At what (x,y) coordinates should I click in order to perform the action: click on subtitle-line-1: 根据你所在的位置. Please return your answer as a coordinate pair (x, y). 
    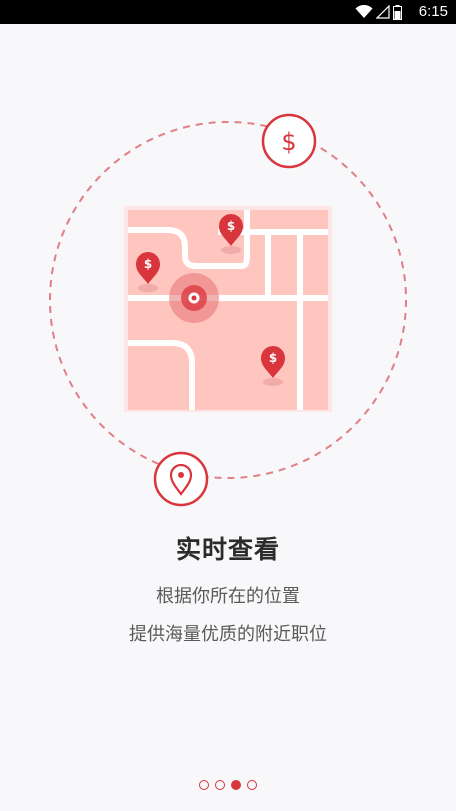
    Looking at the image, I should click on (228, 596).